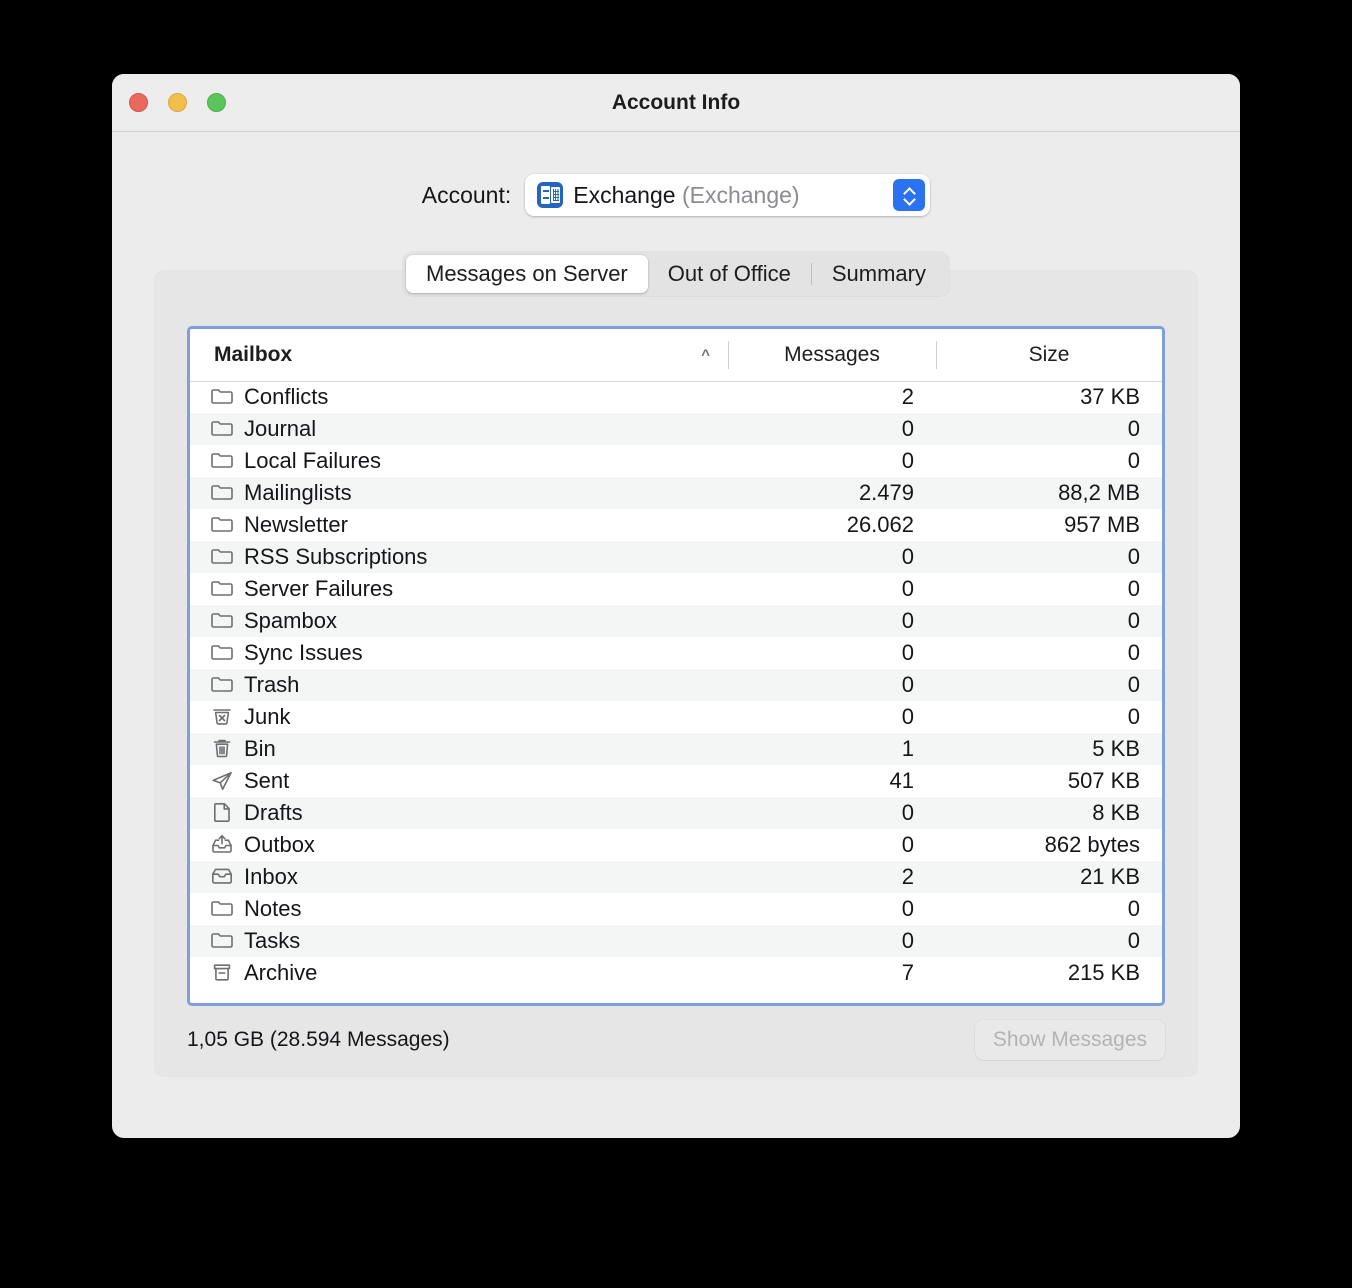  I want to click on account-type: (Exchange), so click(740, 194).